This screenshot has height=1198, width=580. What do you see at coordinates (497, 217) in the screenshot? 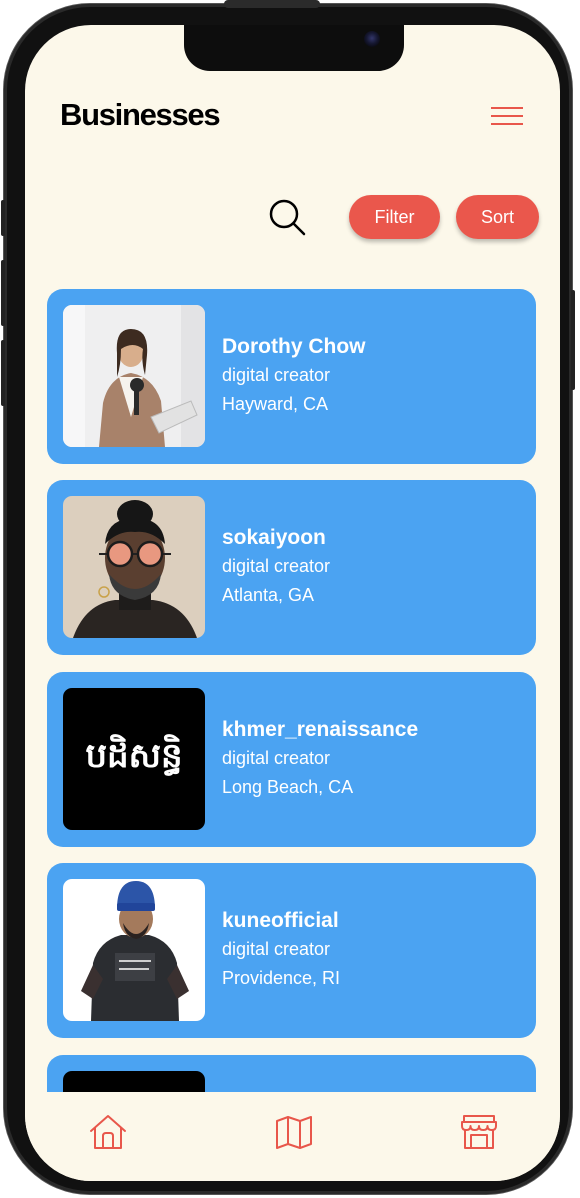
I see `sort-button: Sort` at bounding box center [497, 217].